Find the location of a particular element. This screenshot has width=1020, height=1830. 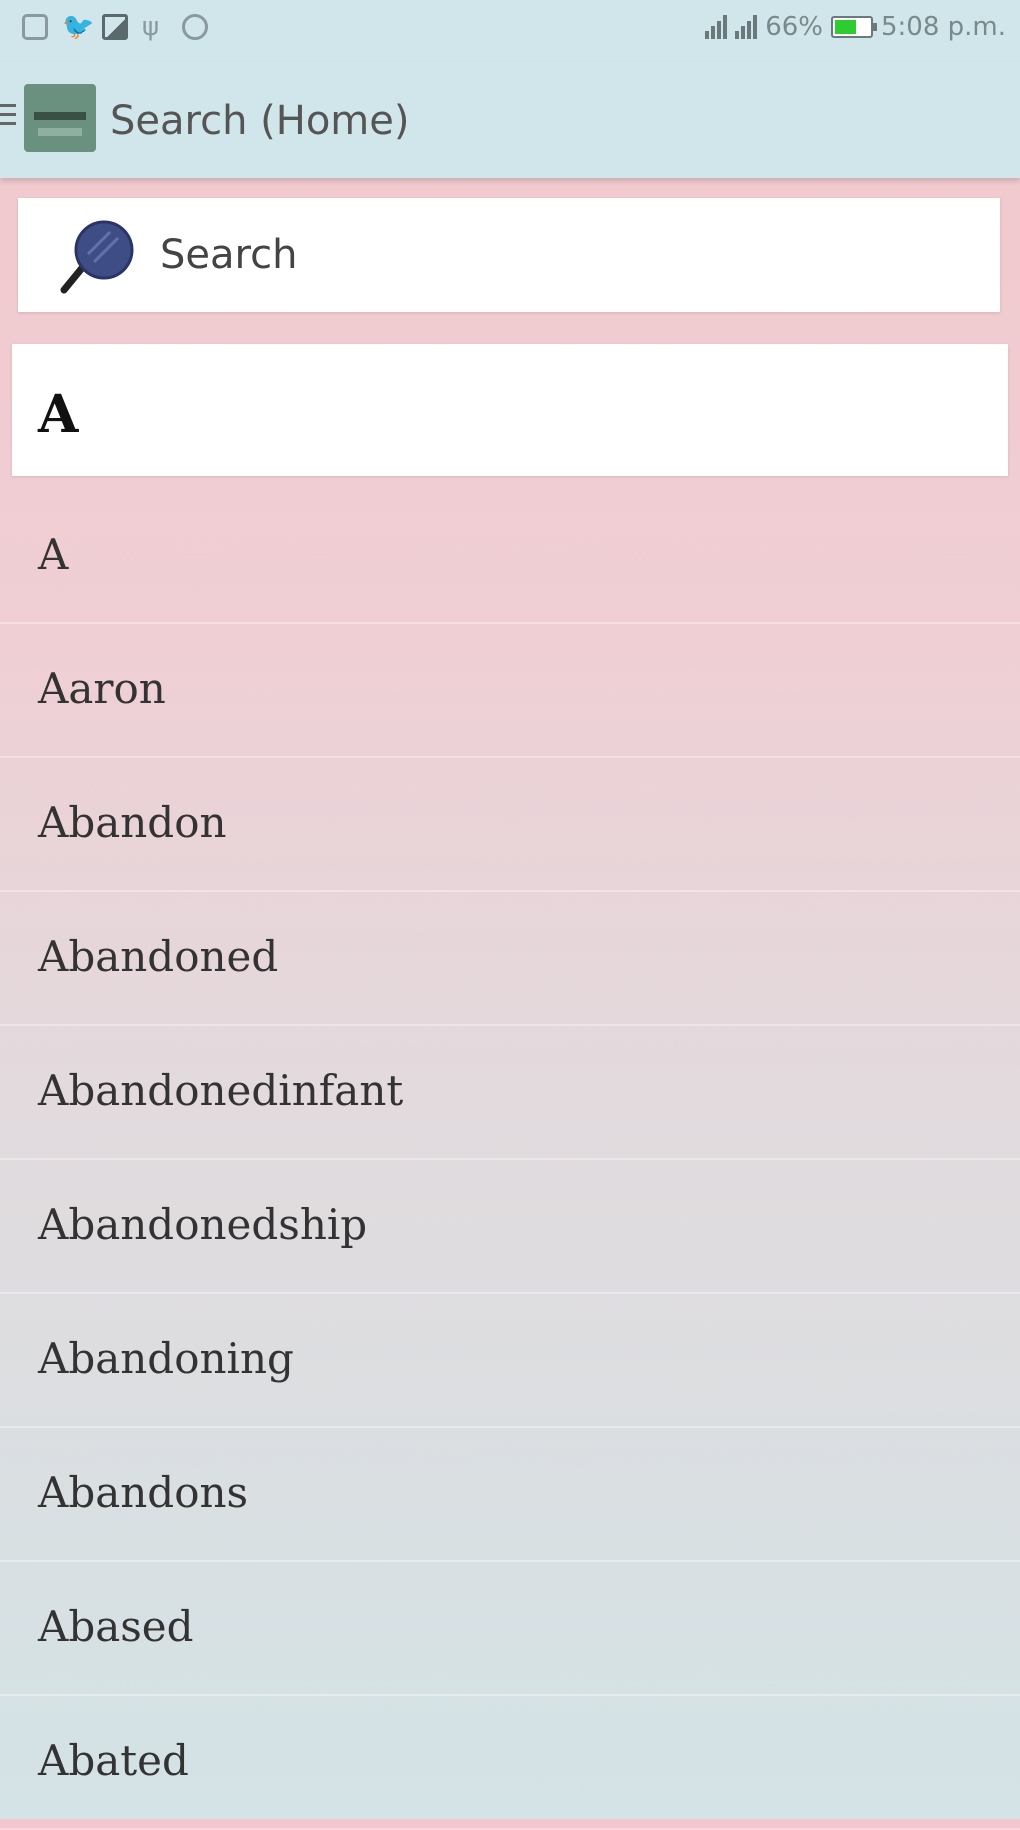

gallery-icon is located at coordinates (115, 27).